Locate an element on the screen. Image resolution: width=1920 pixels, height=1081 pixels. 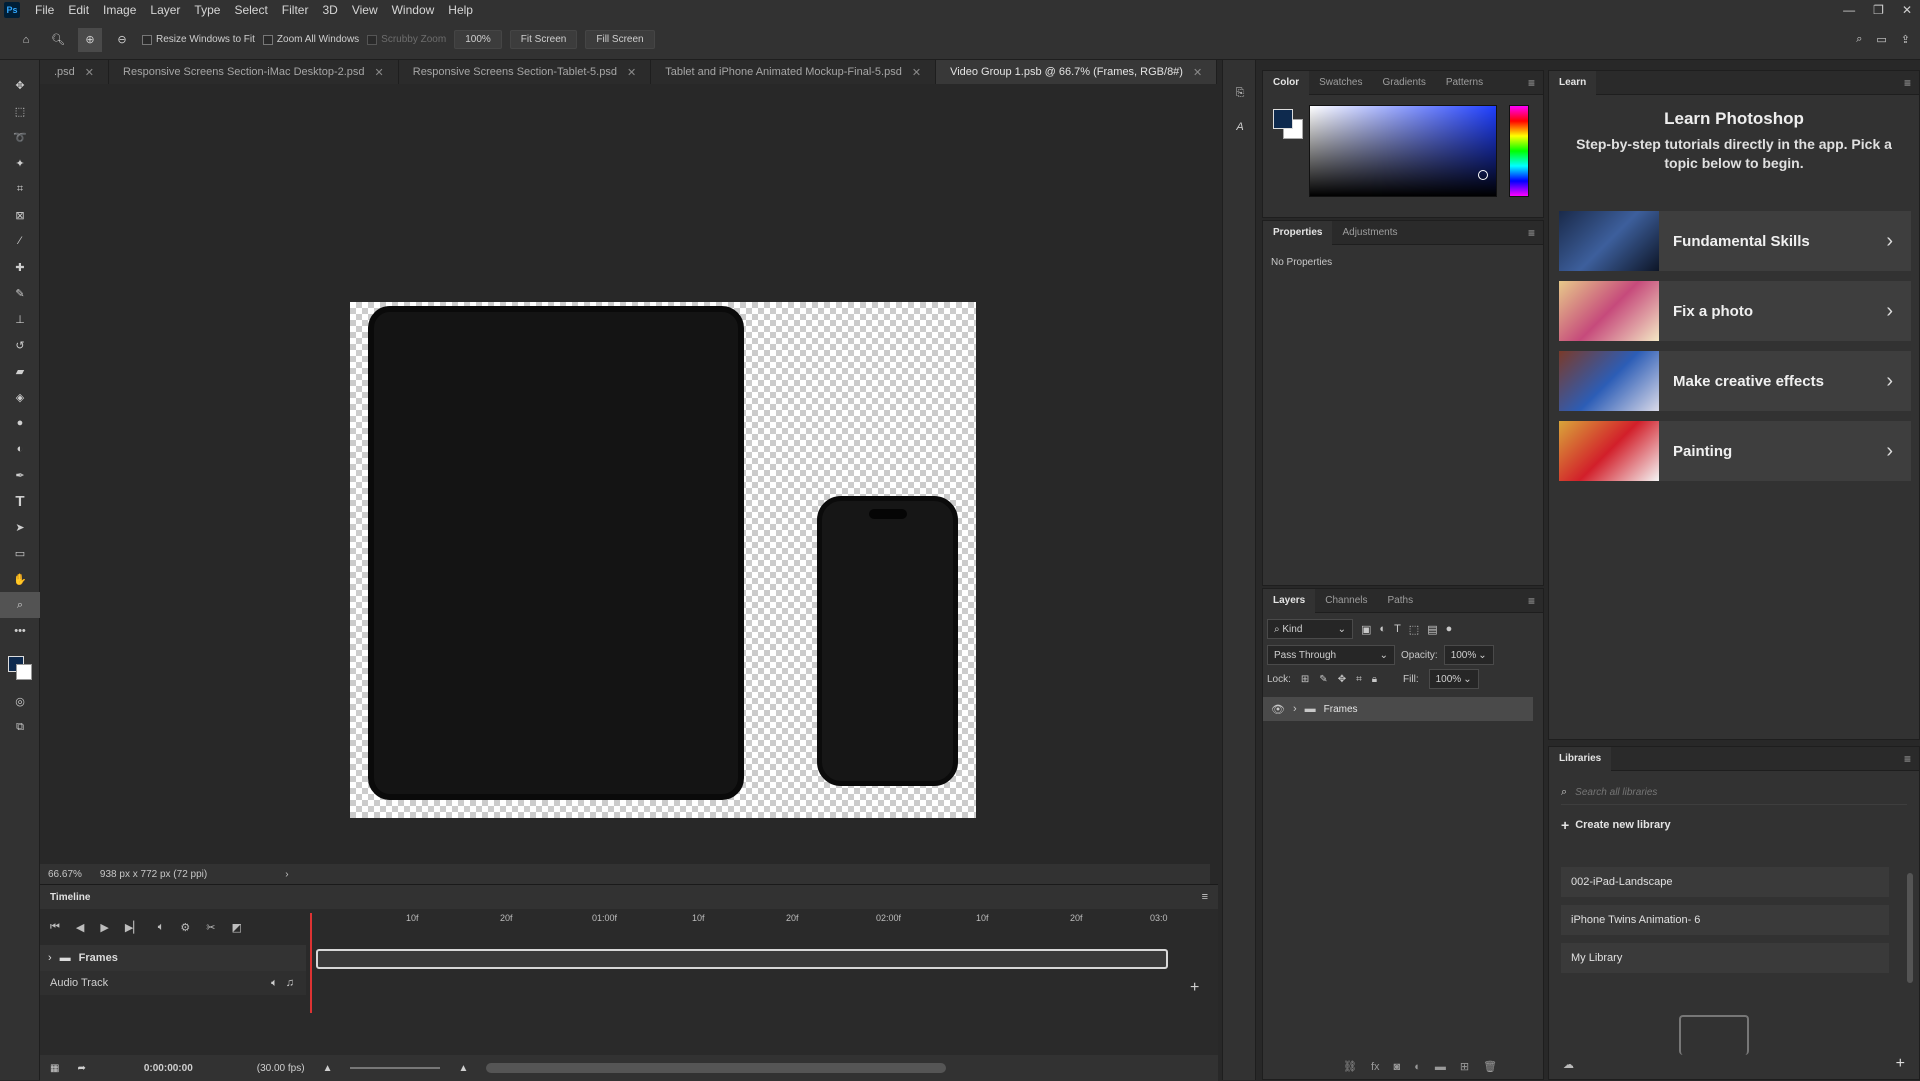
background-color-swatch is located at coordinates (24, 672).